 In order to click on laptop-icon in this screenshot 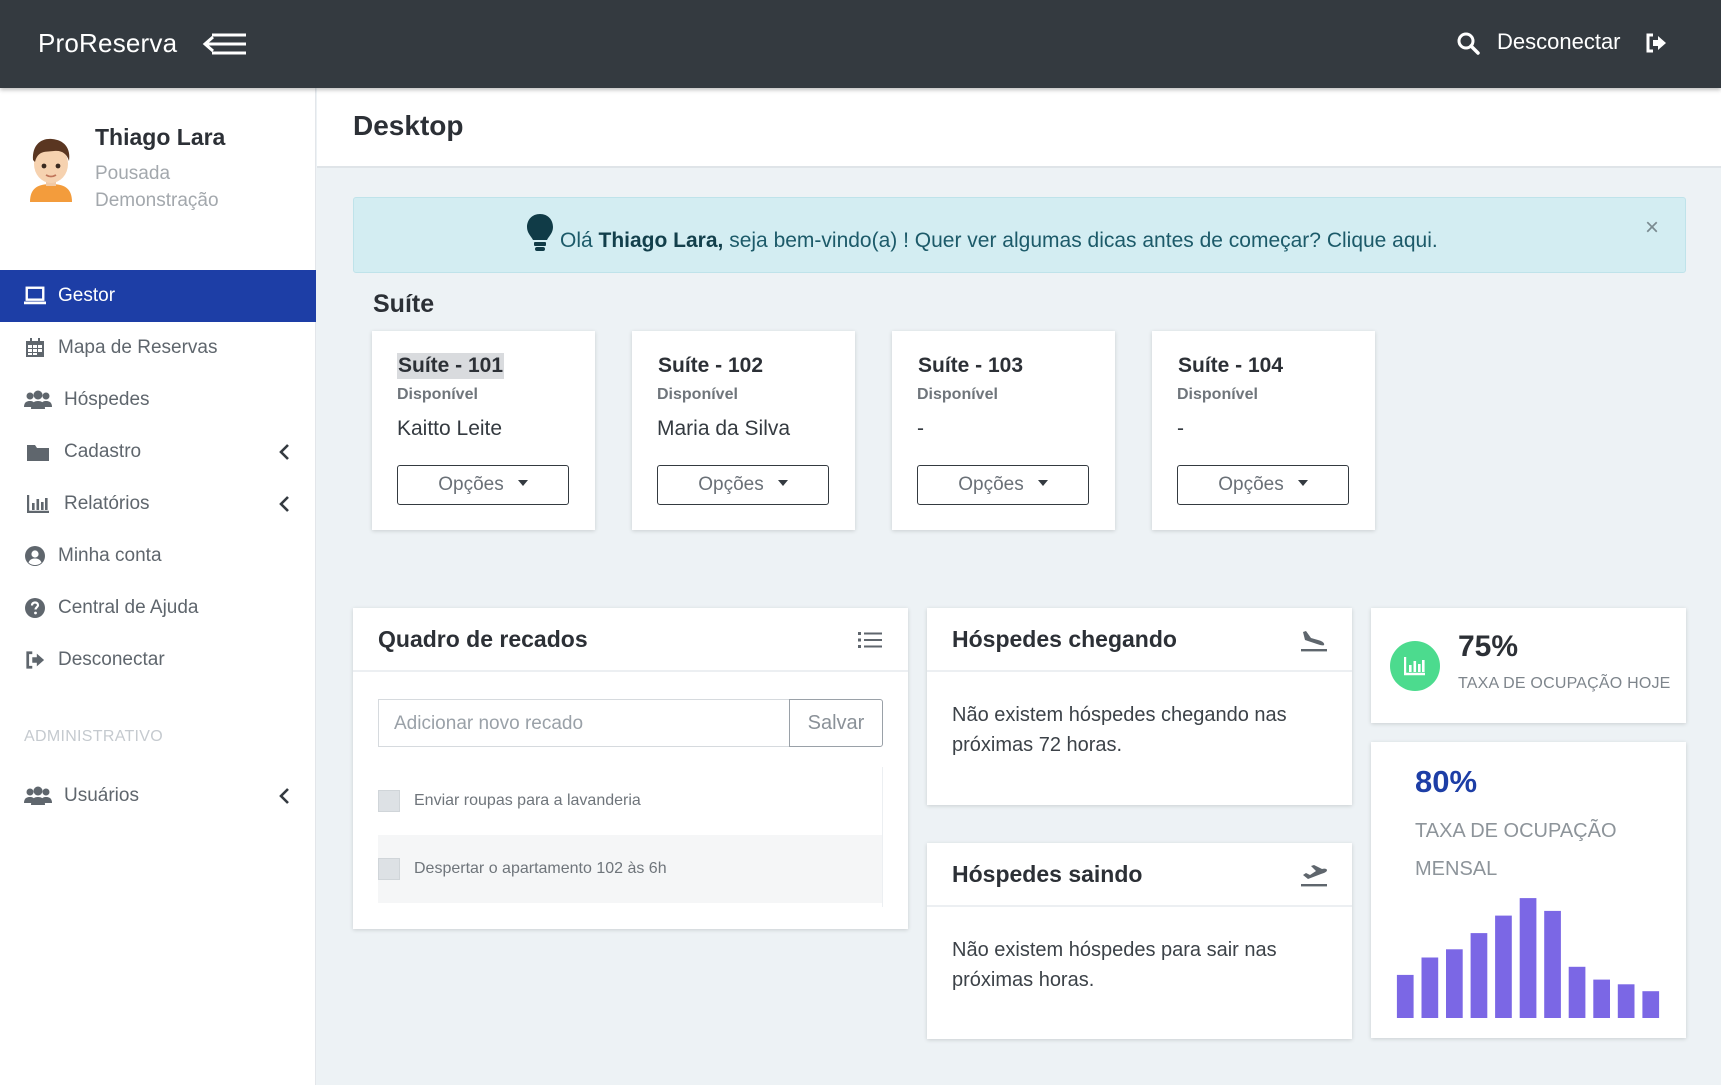, I will do `click(35, 296)`.